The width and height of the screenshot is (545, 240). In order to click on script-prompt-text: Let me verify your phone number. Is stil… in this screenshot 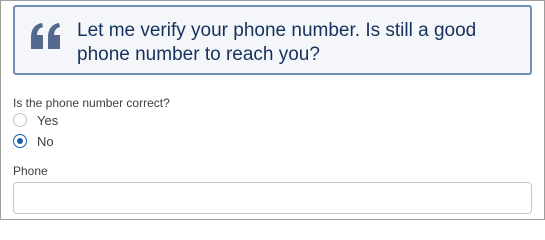, I will do `click(277, 42)`.